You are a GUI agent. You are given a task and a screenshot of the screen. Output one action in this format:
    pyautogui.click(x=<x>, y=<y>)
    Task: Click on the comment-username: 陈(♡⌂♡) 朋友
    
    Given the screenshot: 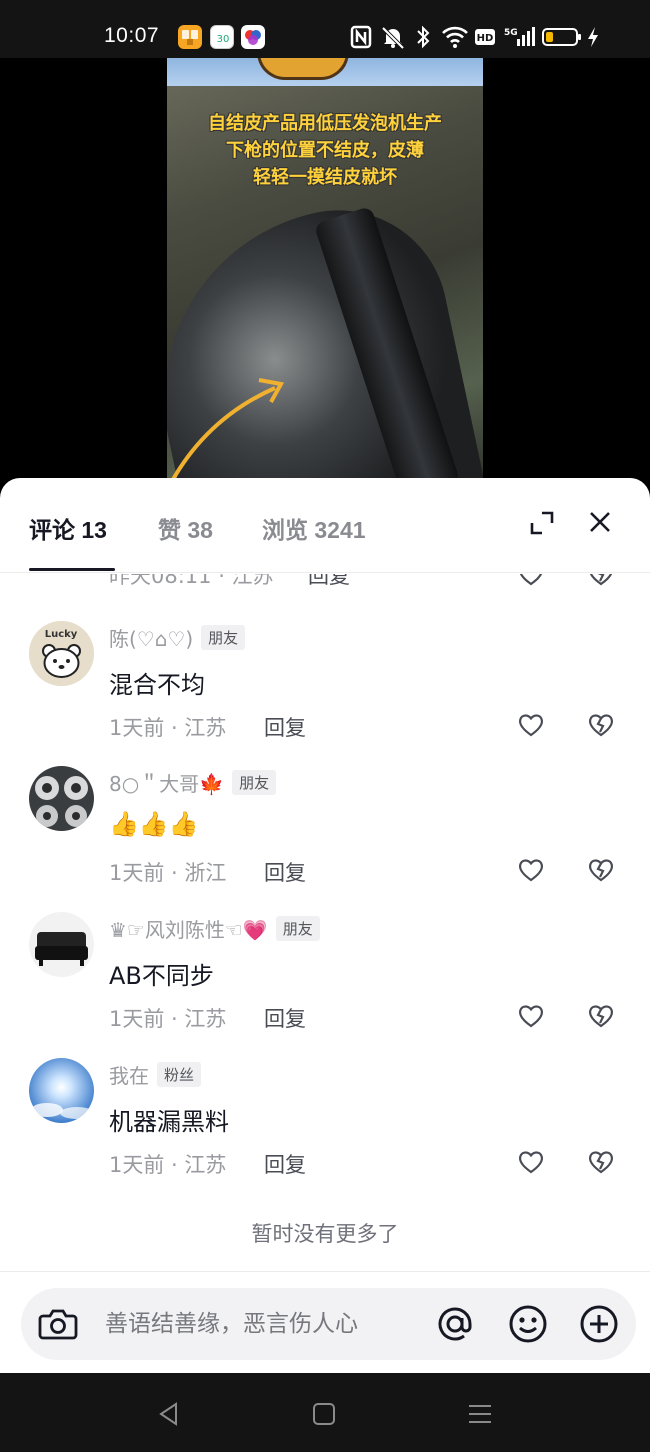 What is the action you would take?
    pyautogui.click(x=177, y=637)
    